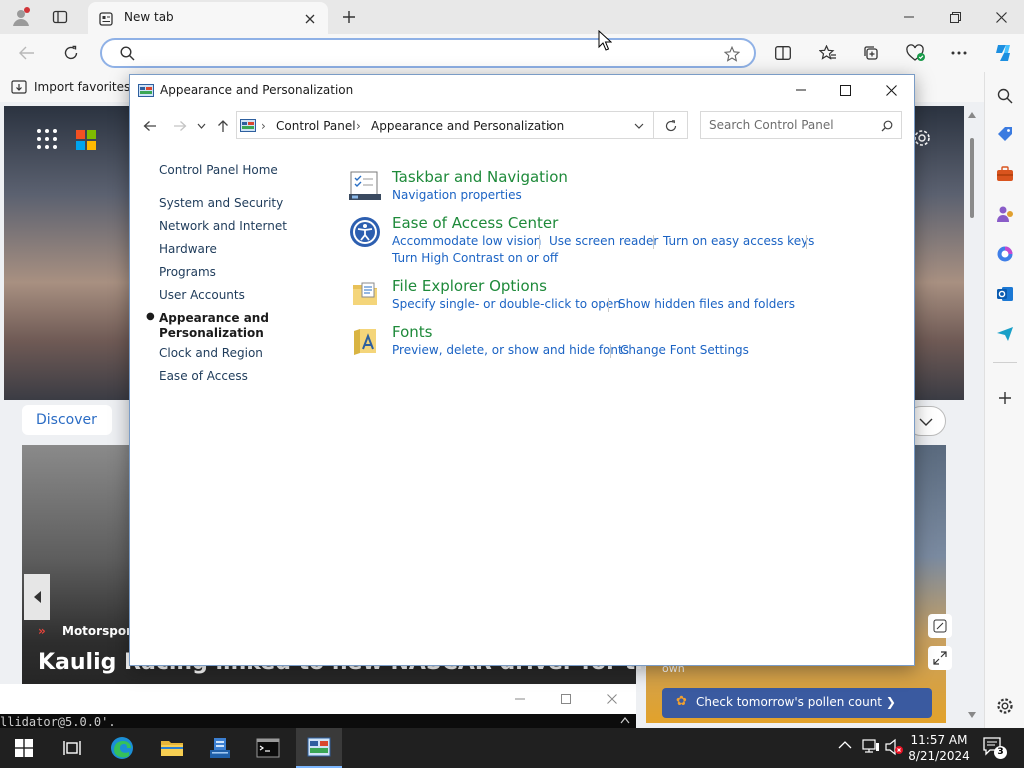  Describe the element at coordinates (959, 53) in the screenshot. I see `more-menu-icon` at that location.